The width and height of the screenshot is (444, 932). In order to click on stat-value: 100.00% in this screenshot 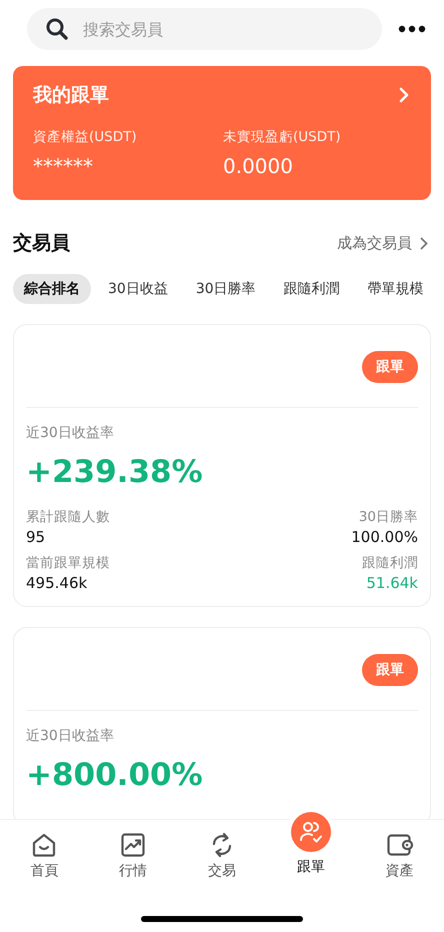, I will do `click(384, 537)`.